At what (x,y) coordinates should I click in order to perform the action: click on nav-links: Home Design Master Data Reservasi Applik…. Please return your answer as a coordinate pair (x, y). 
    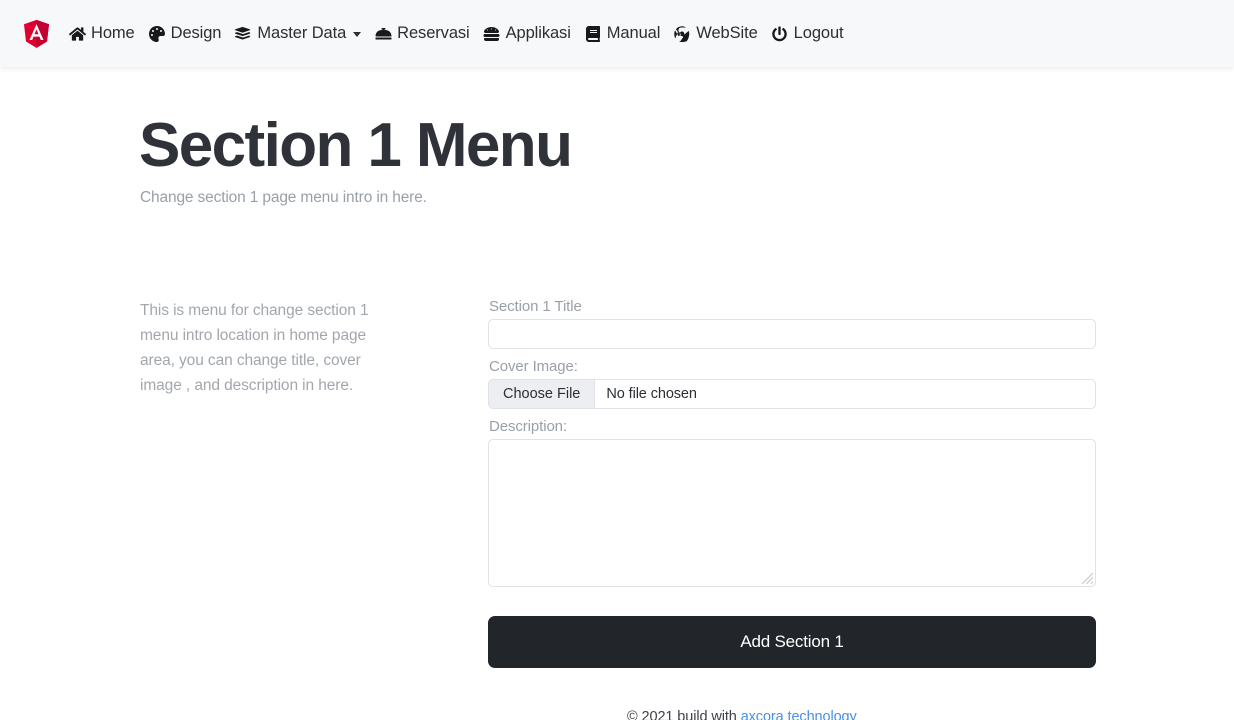
    Looking at the image, I should click on (462, 33).